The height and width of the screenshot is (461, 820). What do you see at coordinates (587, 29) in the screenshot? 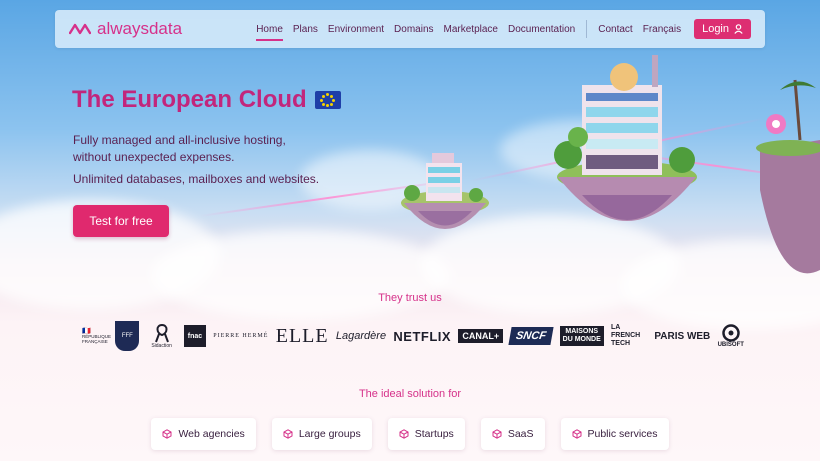
I see `nav-divider` at bounding box center [587, 29].